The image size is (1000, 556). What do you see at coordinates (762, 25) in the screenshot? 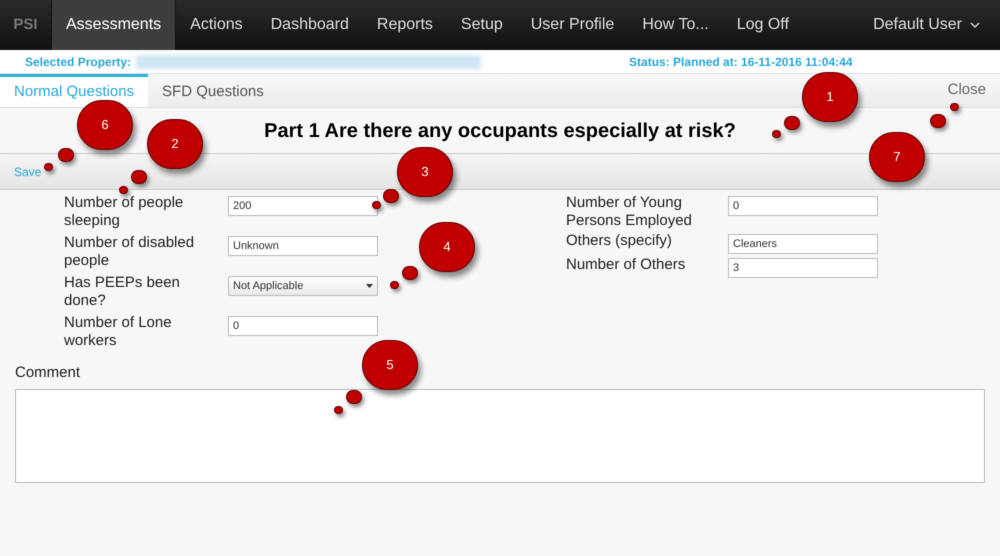
I see `nav-tab: Log Off` at bounding box center [762, 25].